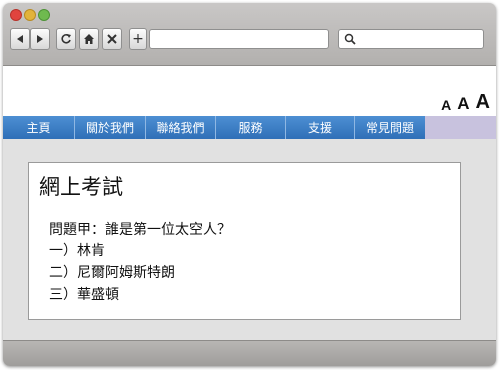  Describe the element at coordinates (138, 39) in the screenshot. I see `new-tab-button: +` at that location.